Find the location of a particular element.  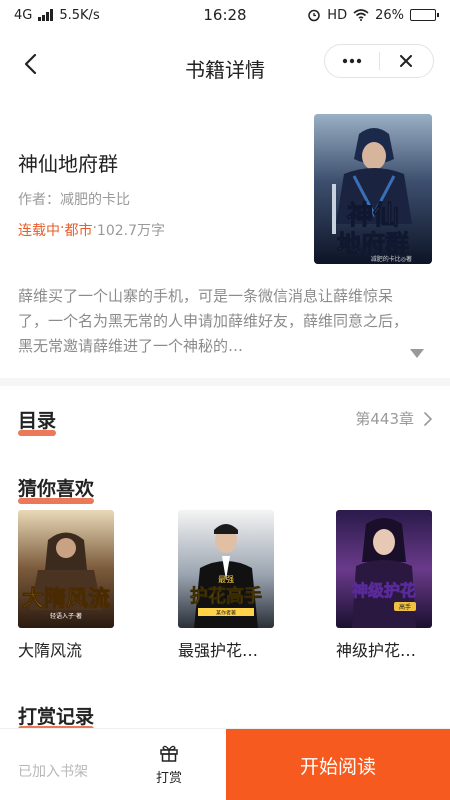

start-reading-button: 开始阅读 is located at coordinates (338, 764).